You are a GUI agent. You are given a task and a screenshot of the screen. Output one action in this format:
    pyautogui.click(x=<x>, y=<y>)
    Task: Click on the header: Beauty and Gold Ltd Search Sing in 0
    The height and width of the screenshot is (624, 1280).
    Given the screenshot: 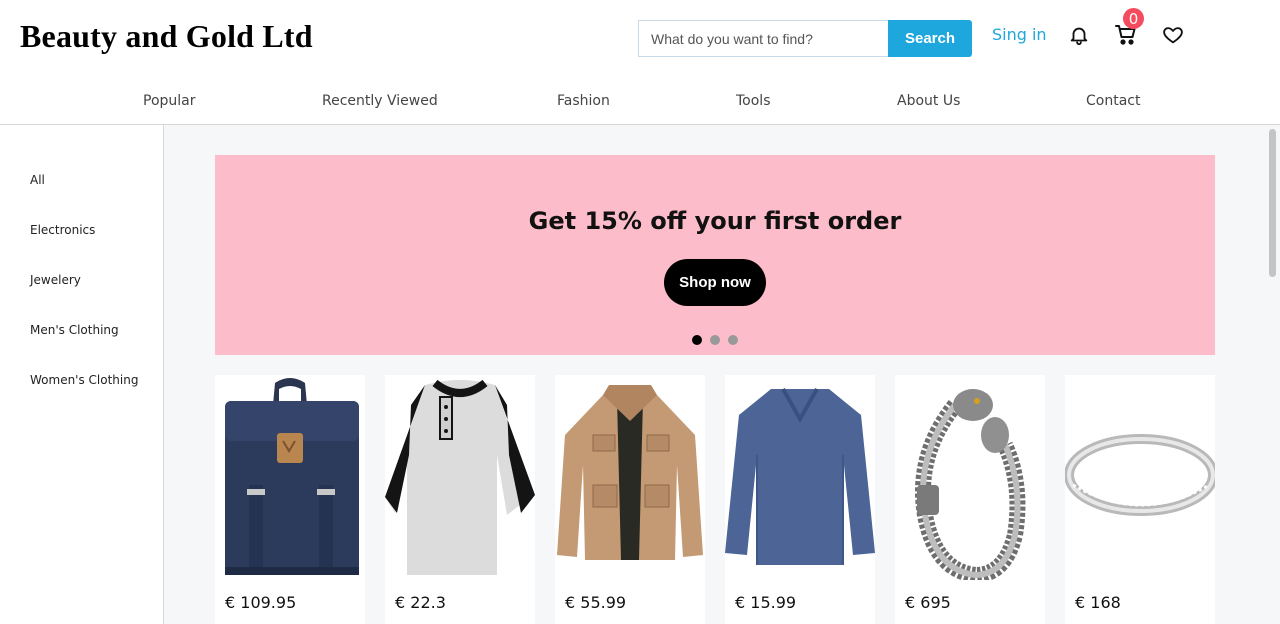 What is the action you would take?
    pyautogui.click(x=640, y=39)
    